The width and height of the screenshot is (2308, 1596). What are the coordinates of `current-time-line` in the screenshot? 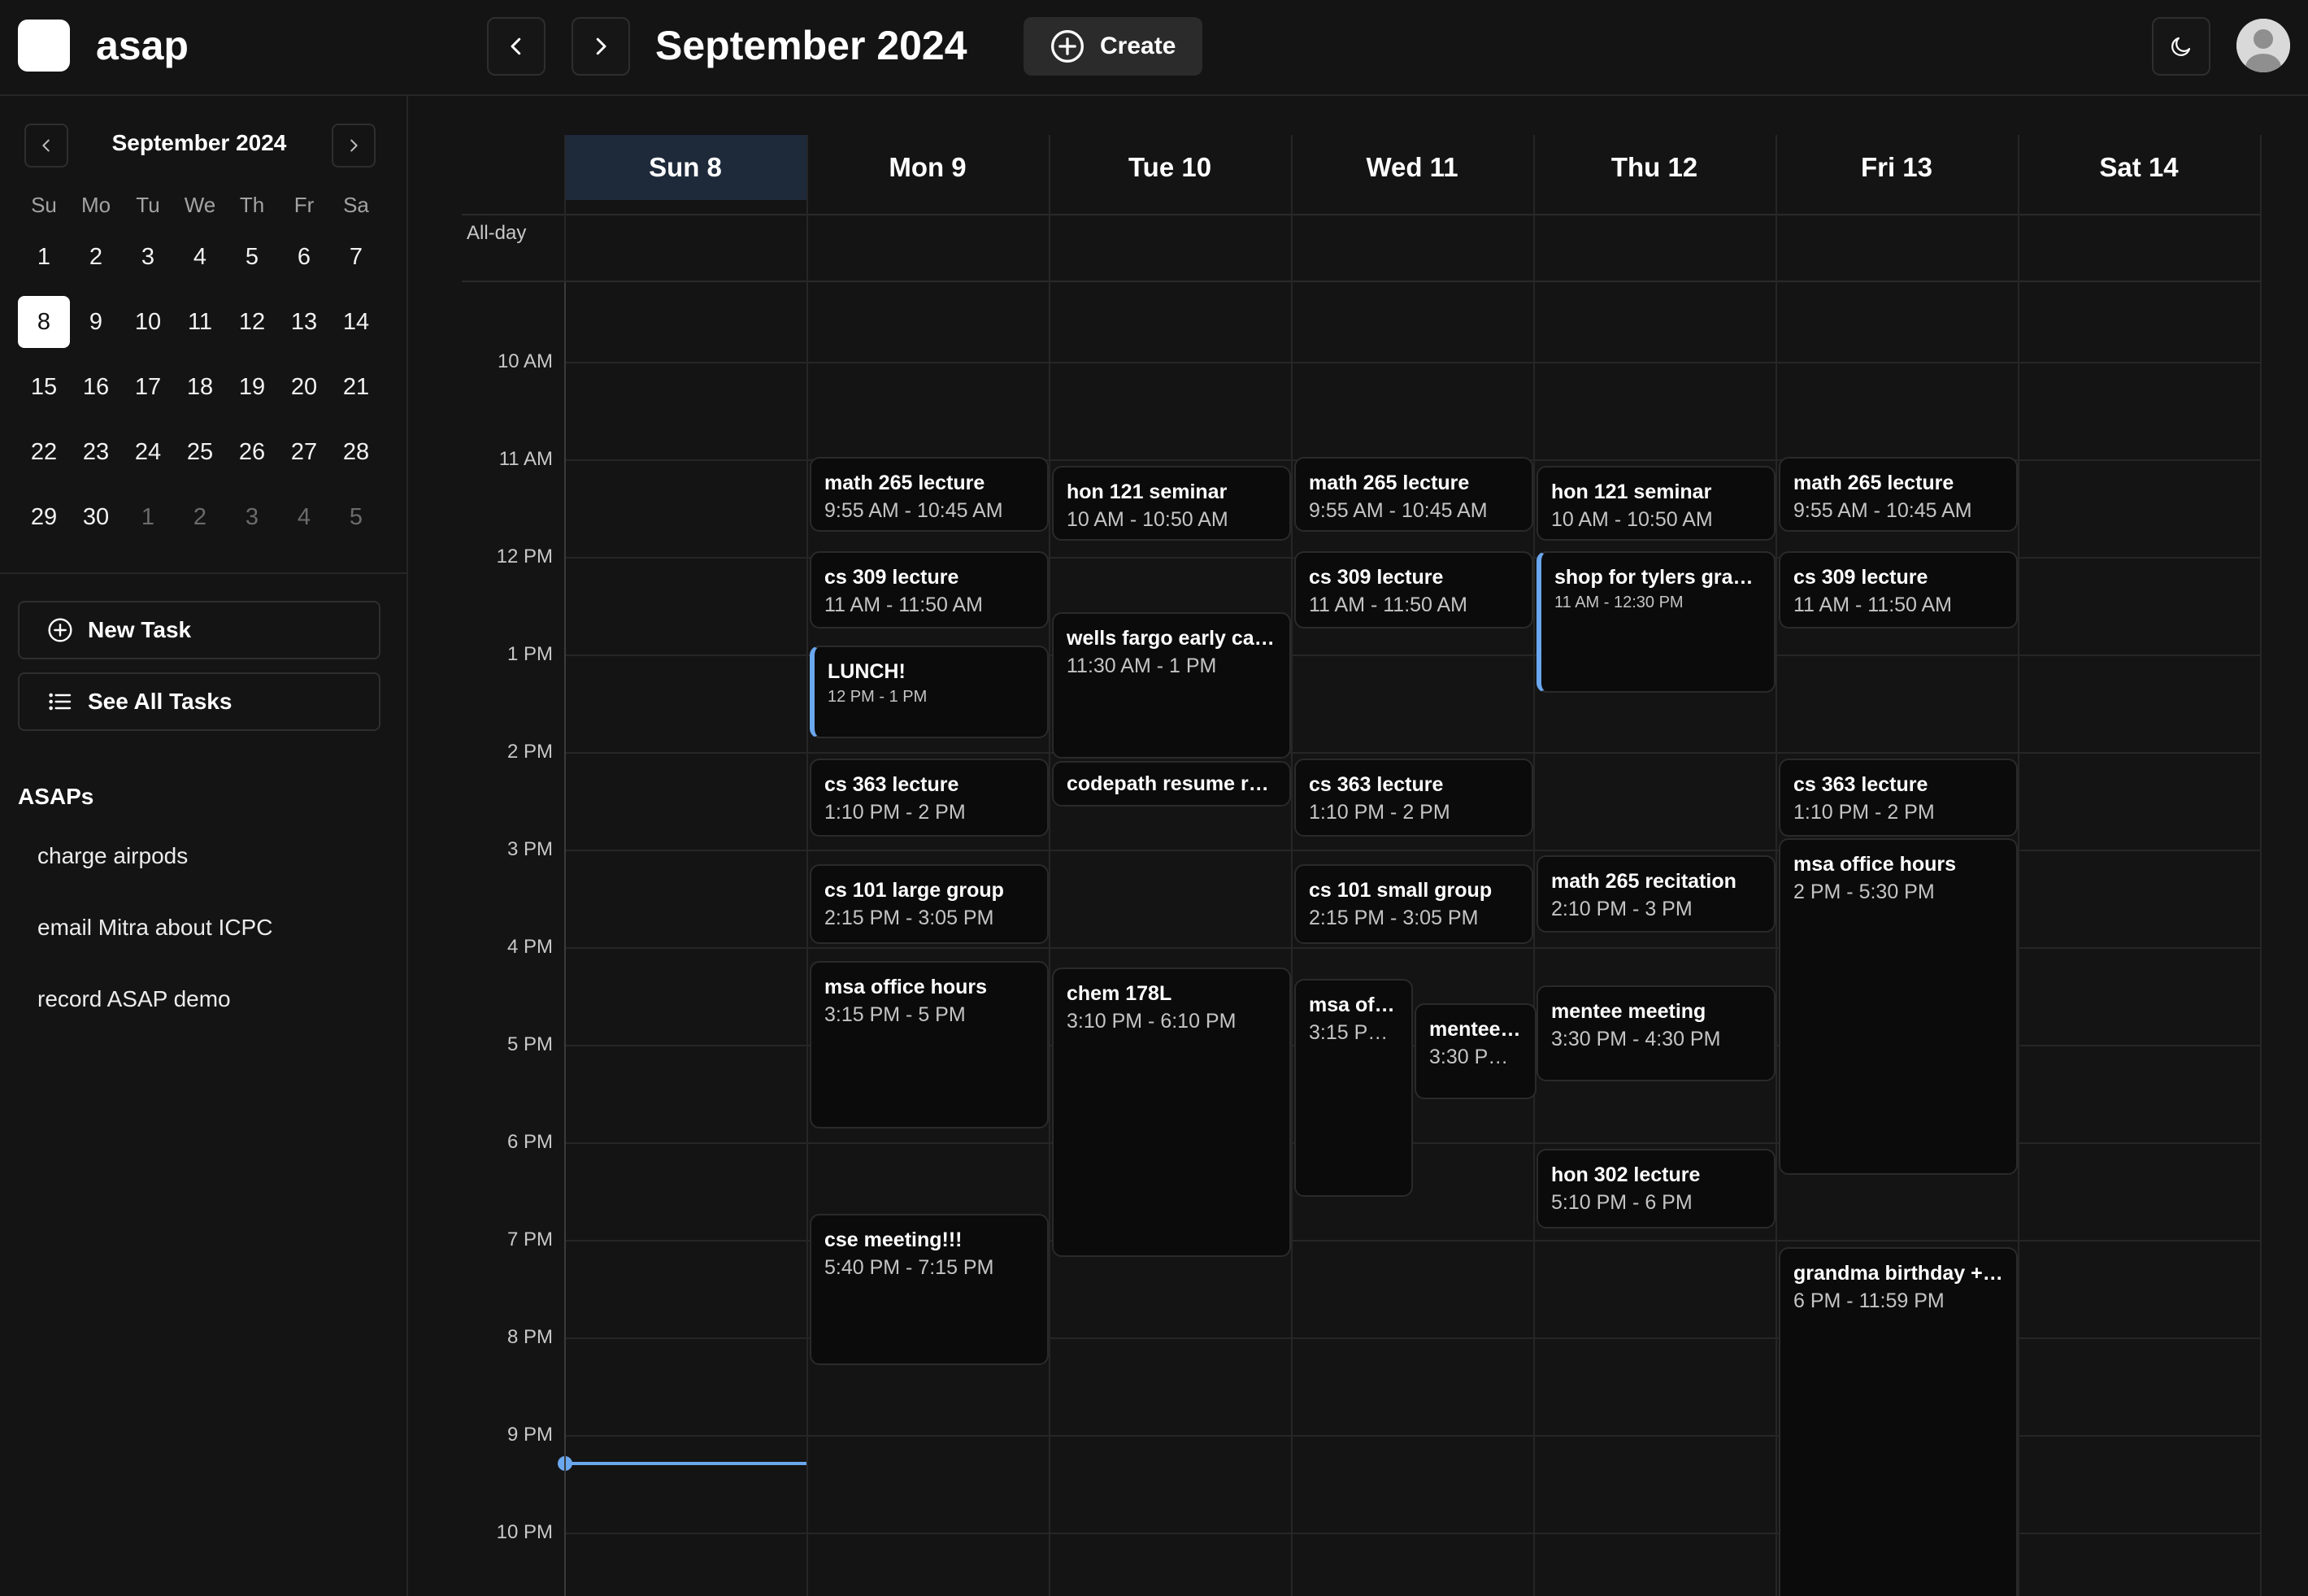 It's located at (687, 1463).